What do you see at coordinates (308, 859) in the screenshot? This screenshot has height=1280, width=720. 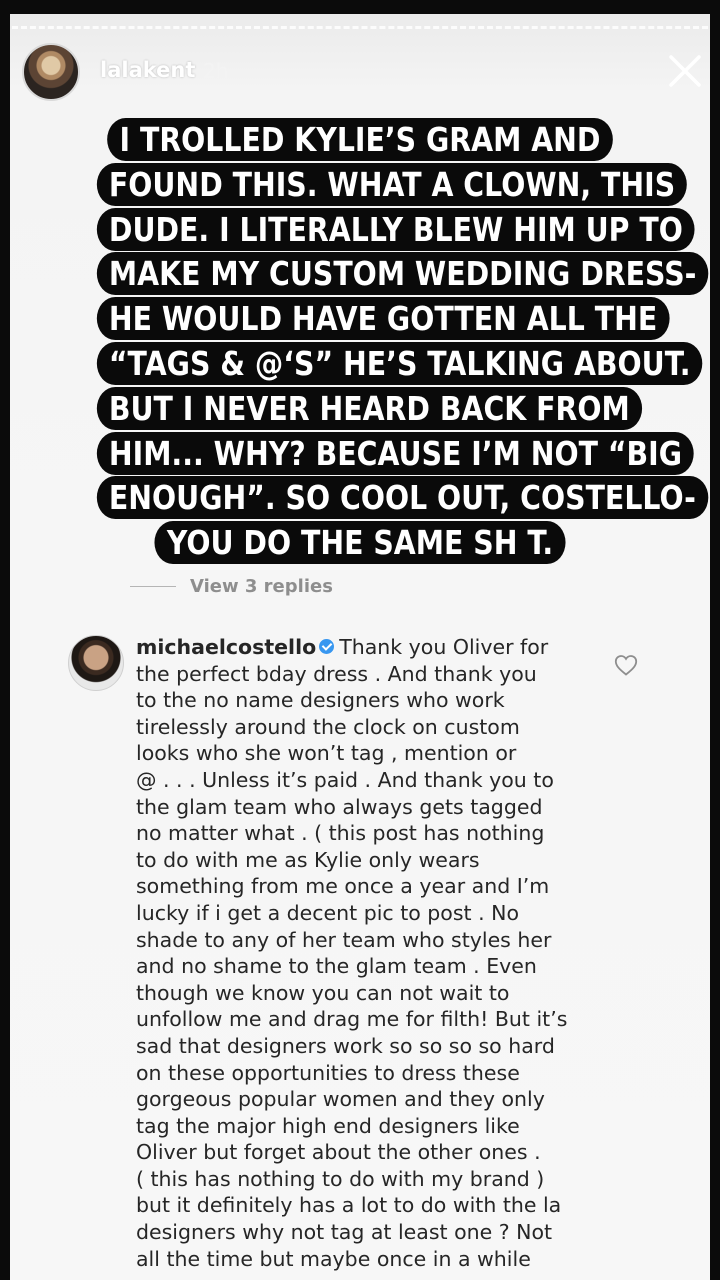 I see `comment-text-line: to do with me as Kylie only wears` at bounding box center [308, 859].